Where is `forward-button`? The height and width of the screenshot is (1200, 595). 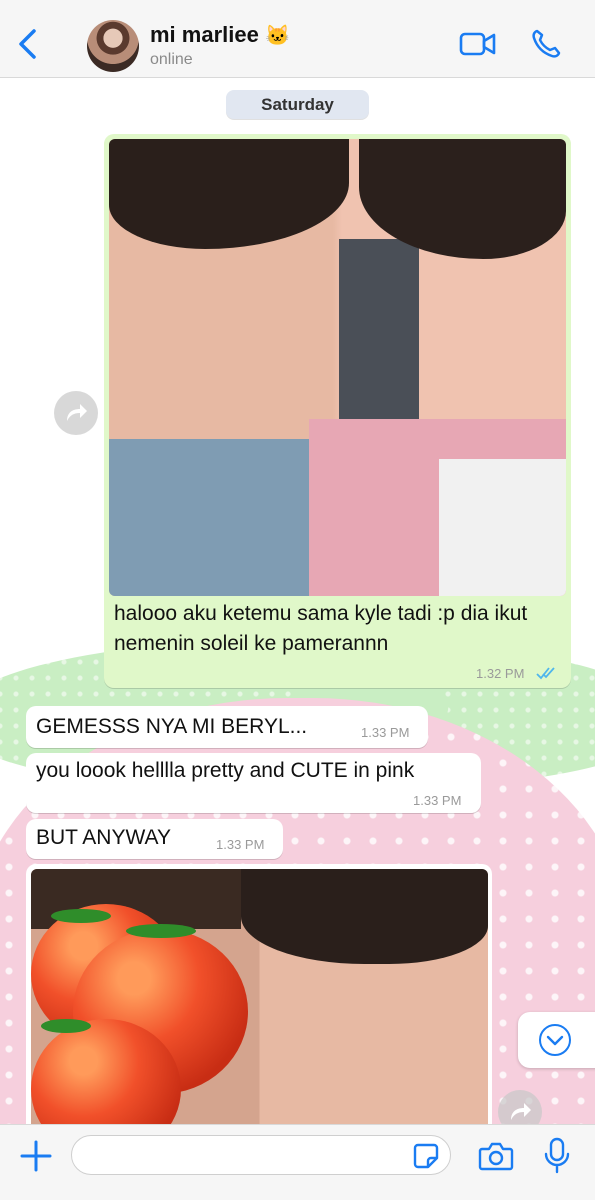 forward-button is located at coordinates (76, 413).